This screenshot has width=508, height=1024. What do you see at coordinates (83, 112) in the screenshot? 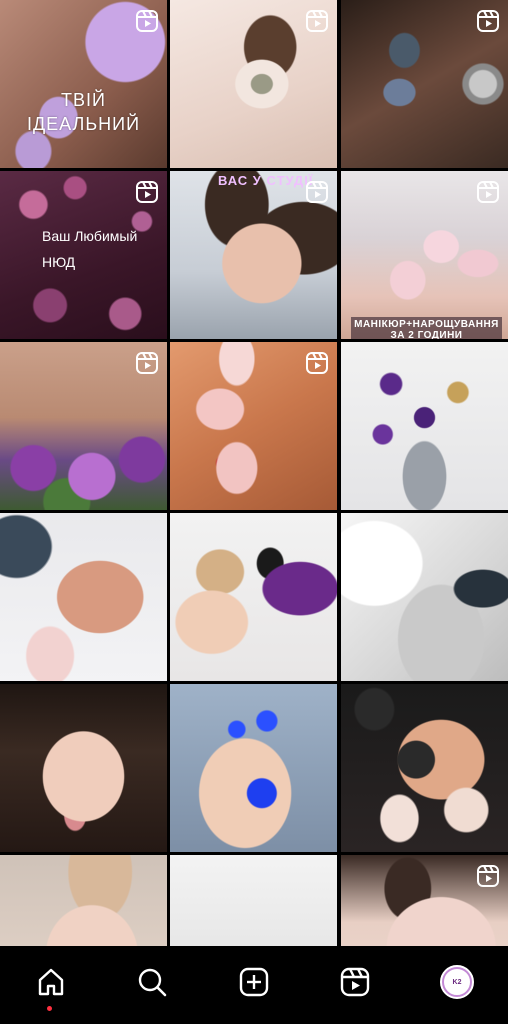
I see `post-caption-overlay: ТВІЙ ІДЕАЛЬНИЙ` at bounding box center [83, 112].